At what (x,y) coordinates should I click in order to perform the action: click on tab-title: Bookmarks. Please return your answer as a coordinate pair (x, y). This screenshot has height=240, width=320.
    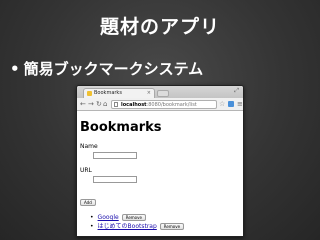
    Looking at the image, I should click on (108, 93).